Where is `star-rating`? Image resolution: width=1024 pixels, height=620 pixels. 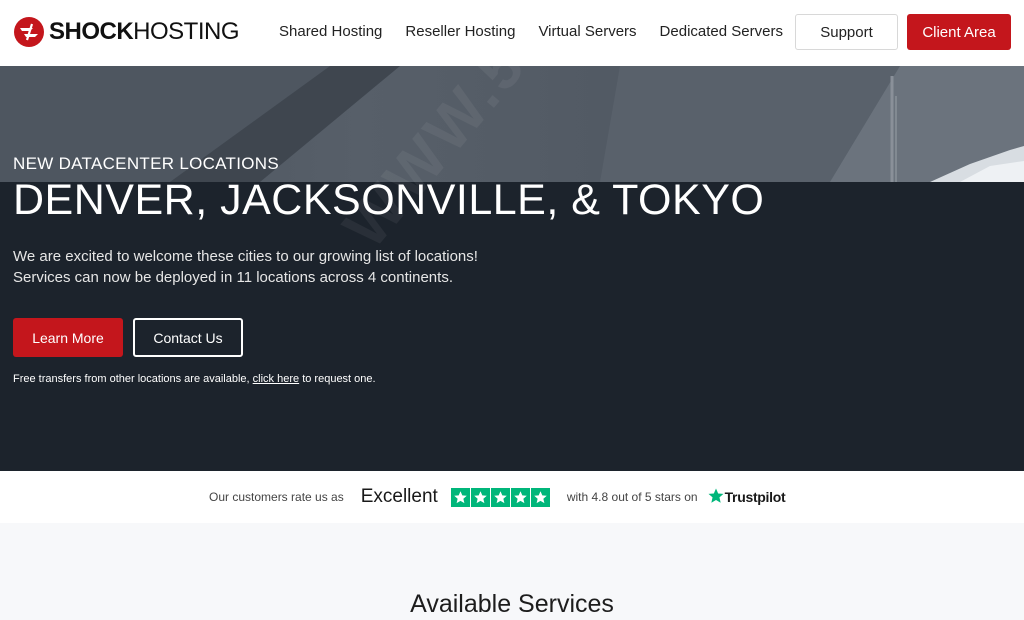 star-rating is located at coordinates (500, 497).